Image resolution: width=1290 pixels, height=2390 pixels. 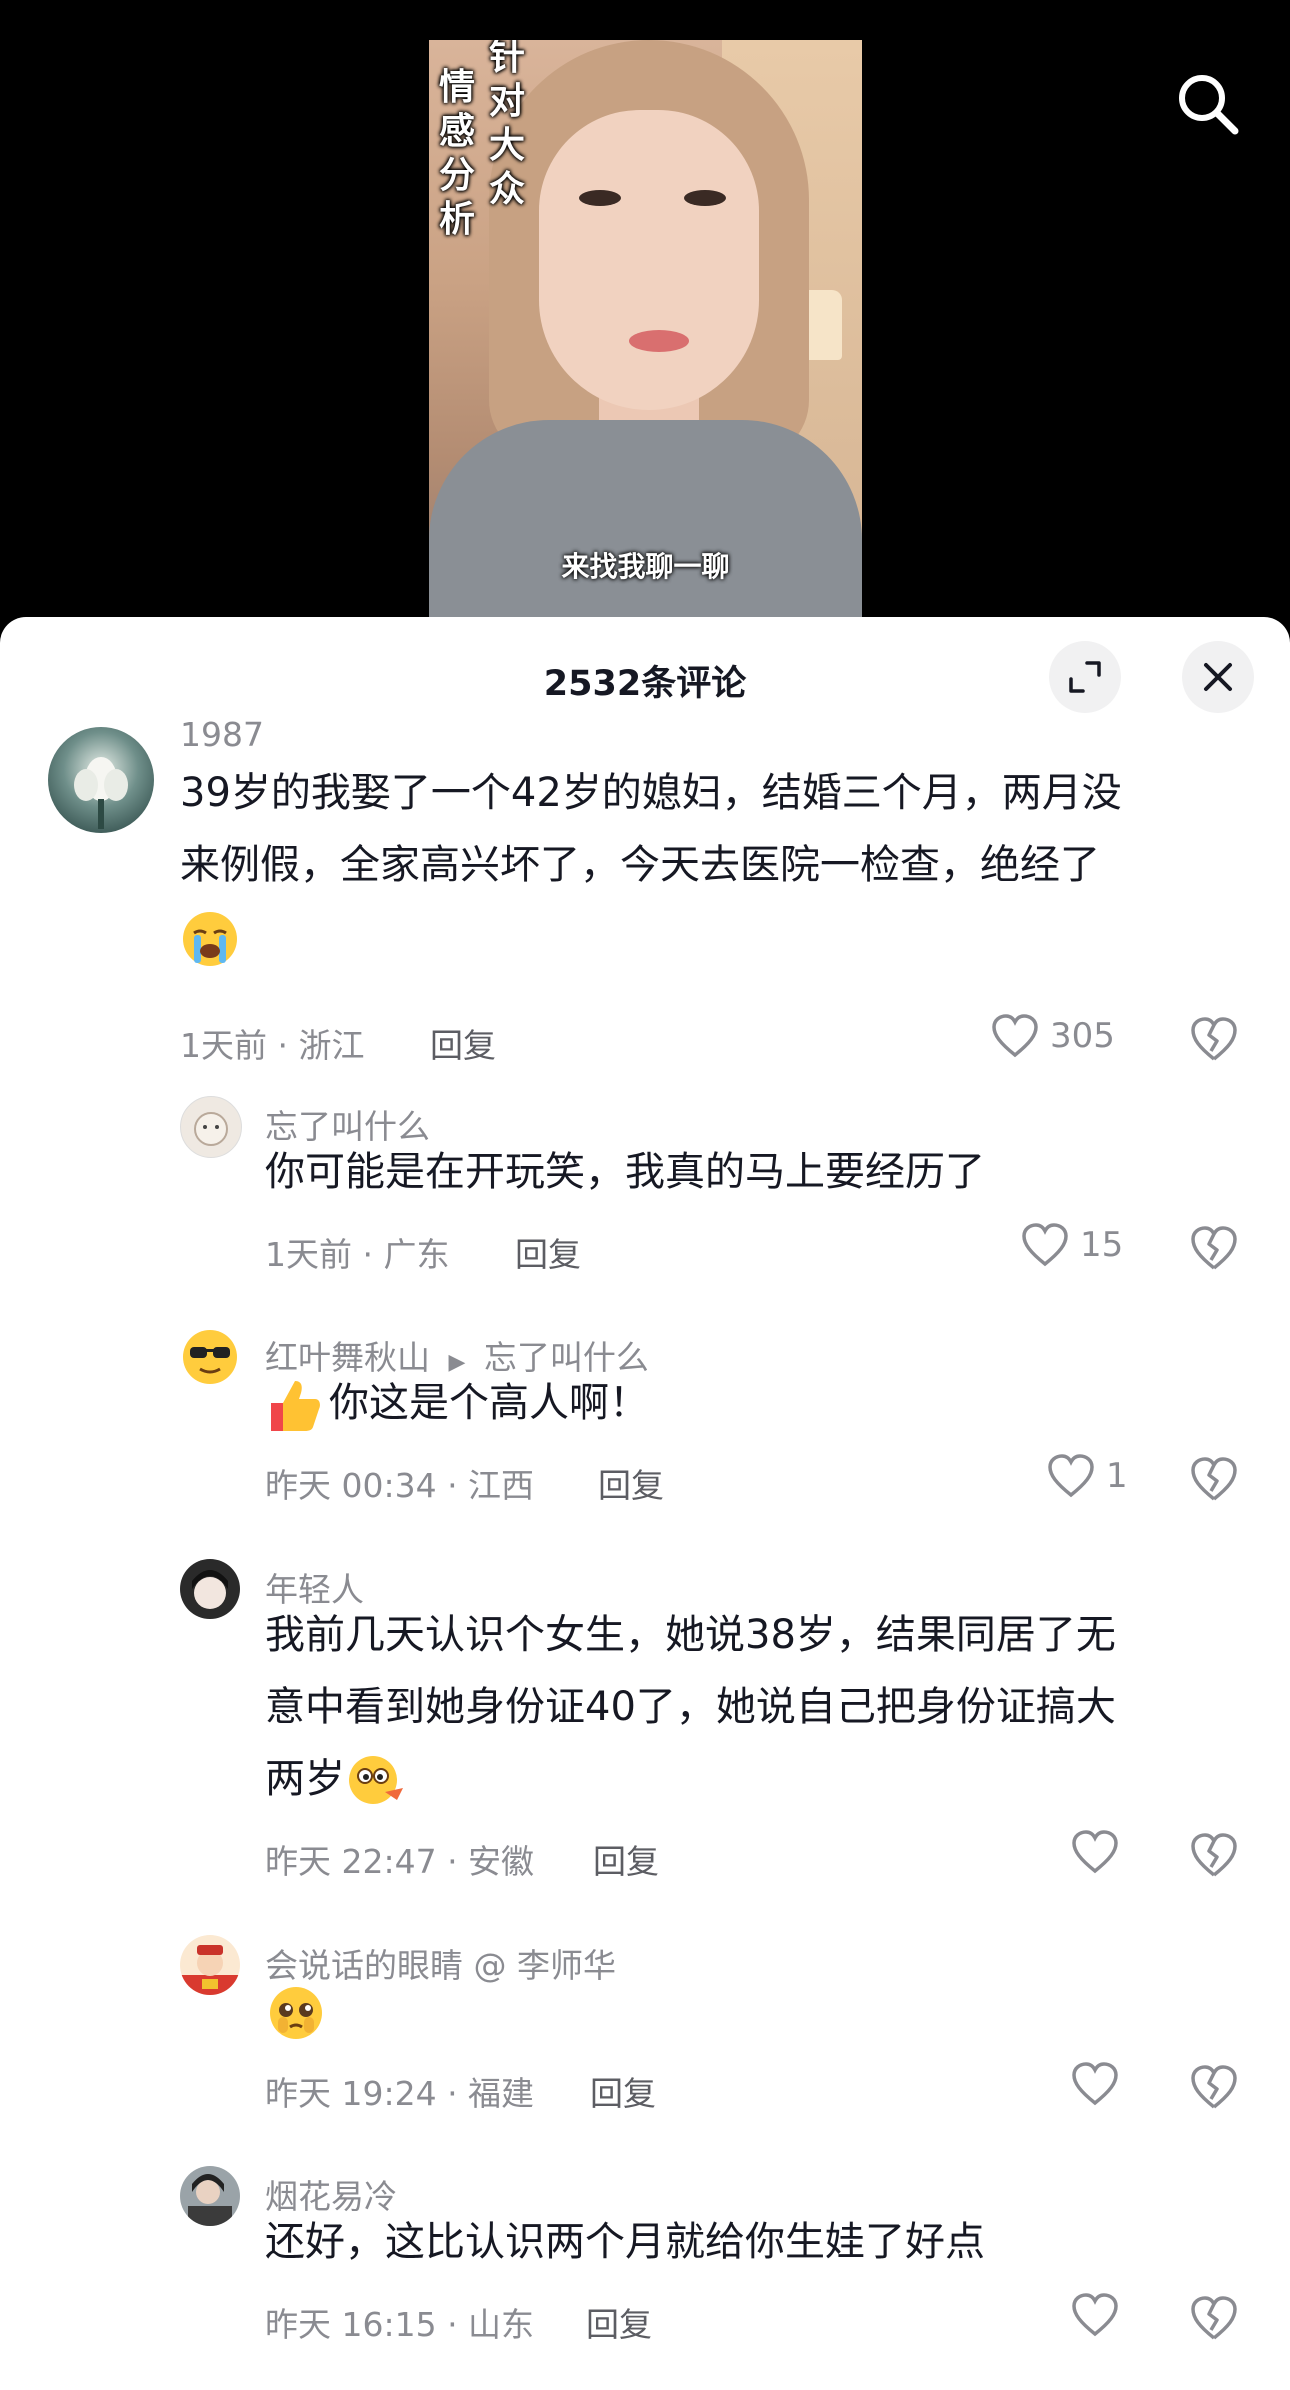 I want to click on video-person-shirt, so click(x=645, y=530).